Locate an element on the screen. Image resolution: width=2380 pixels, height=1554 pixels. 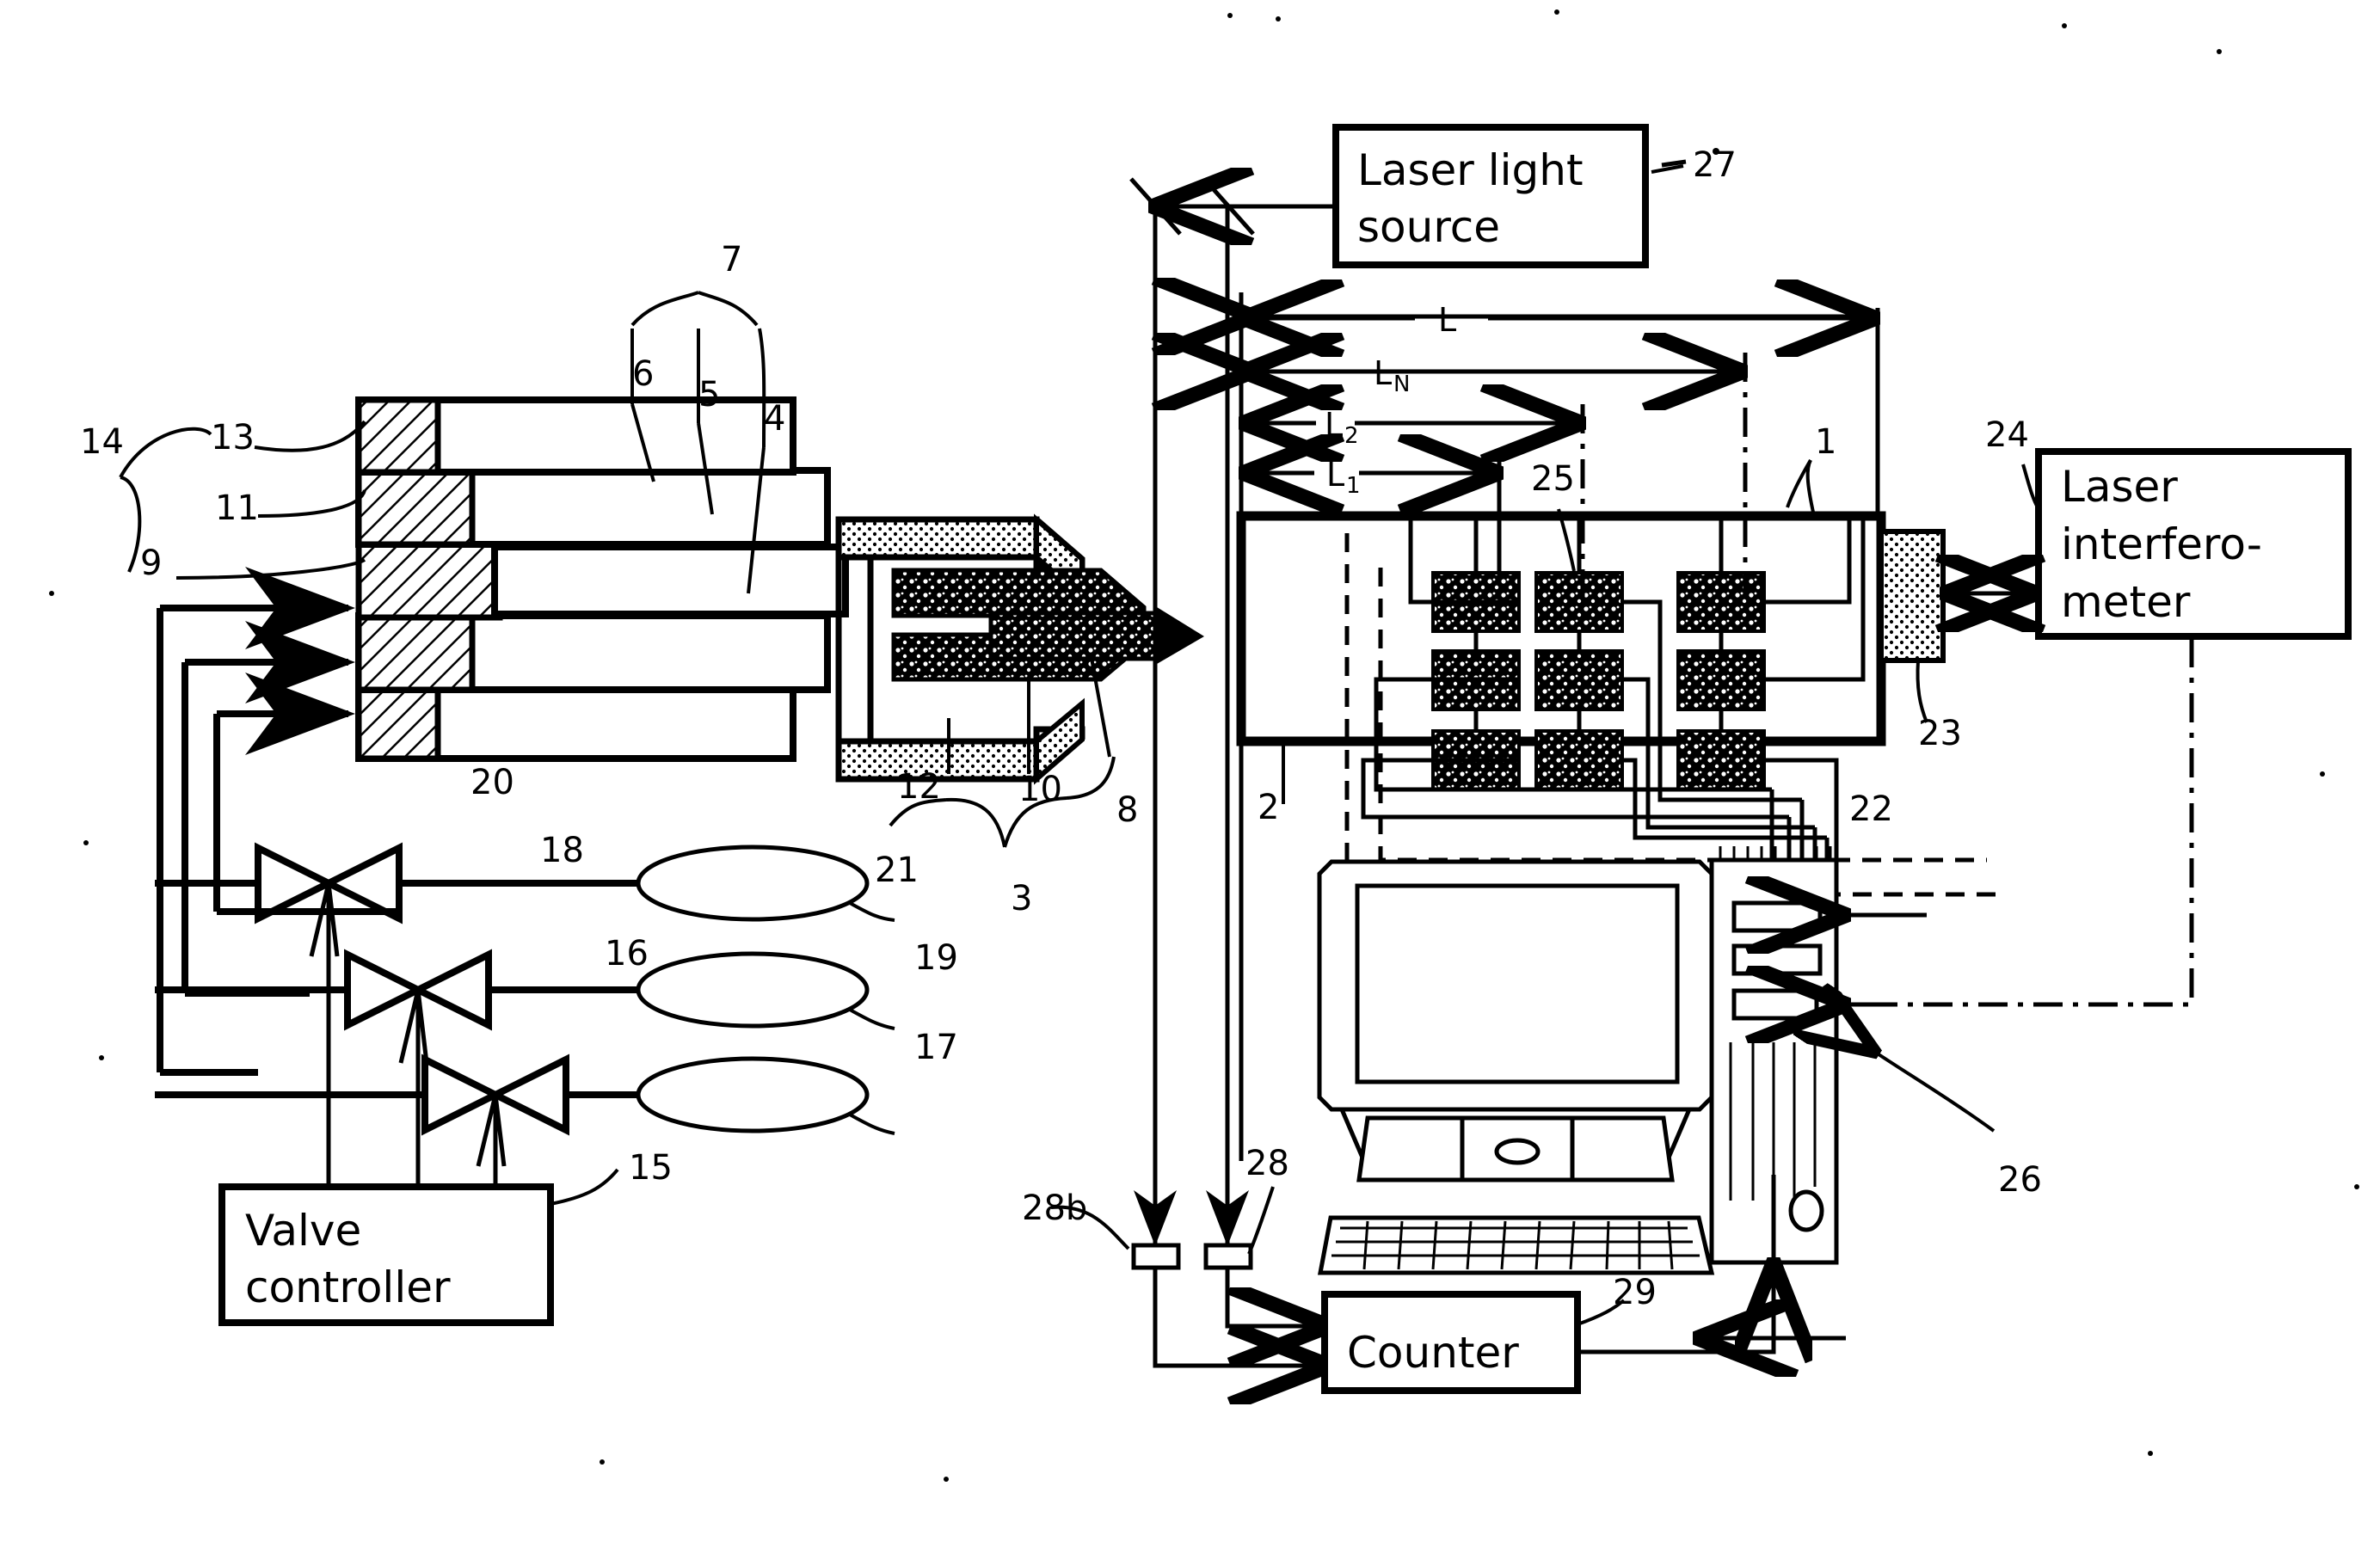
monitor-power-led is located at coordinates (1518, 1151).